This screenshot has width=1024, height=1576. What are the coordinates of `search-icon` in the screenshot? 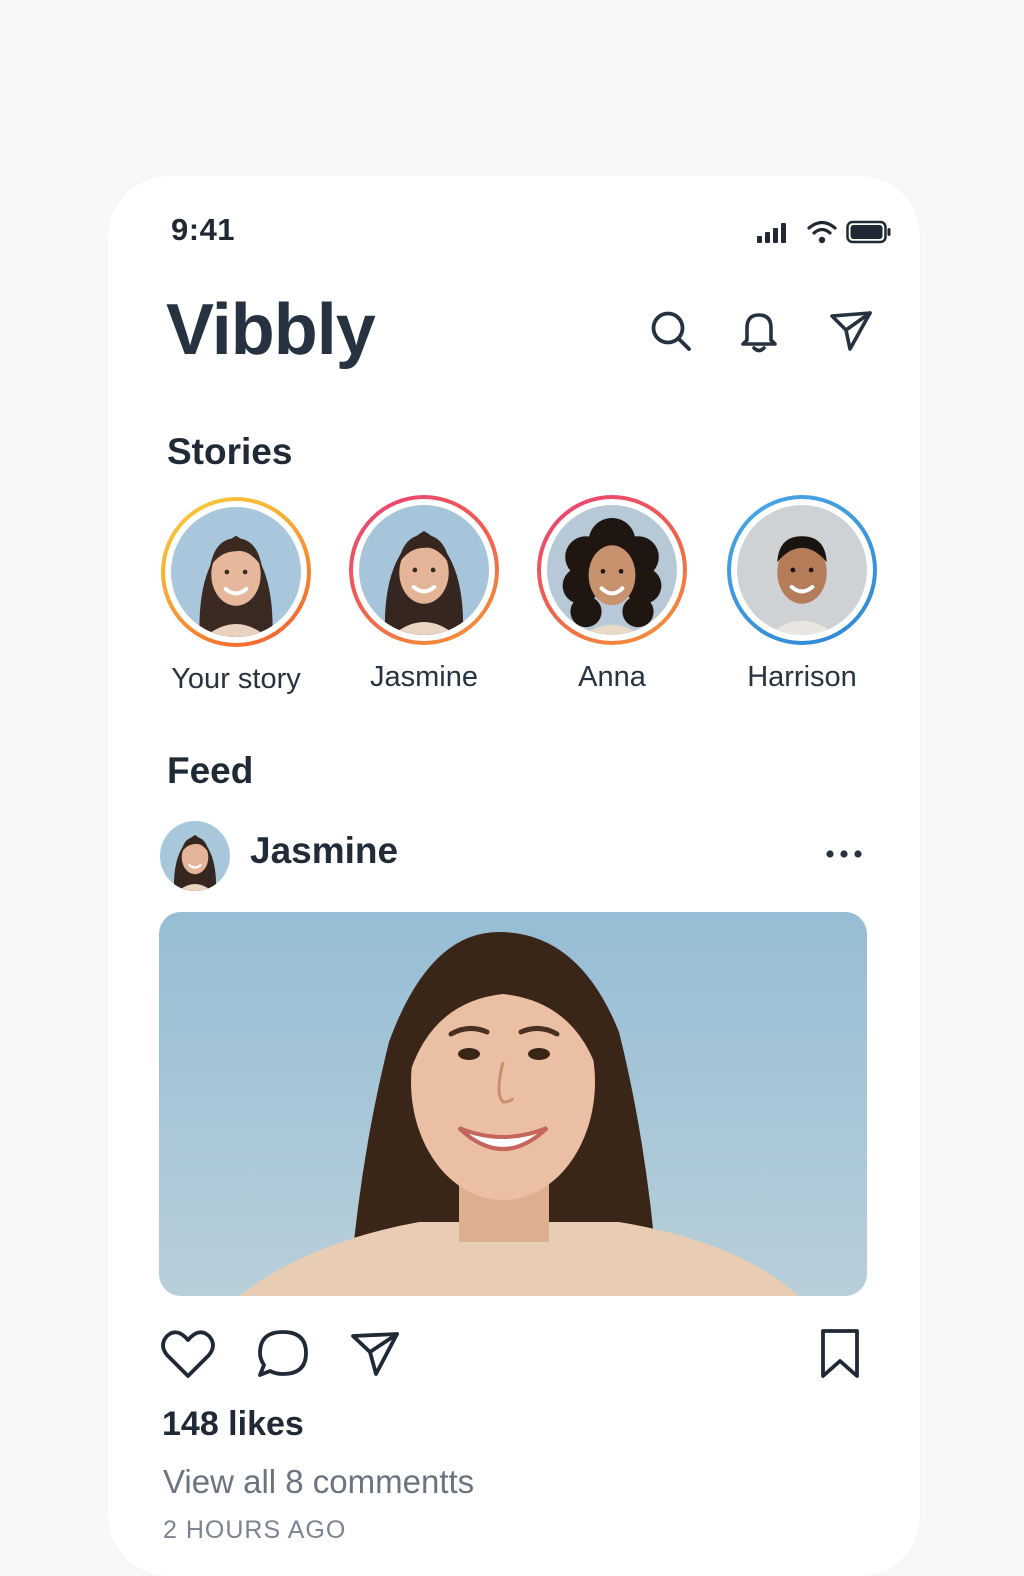 It's located at (671, 331).